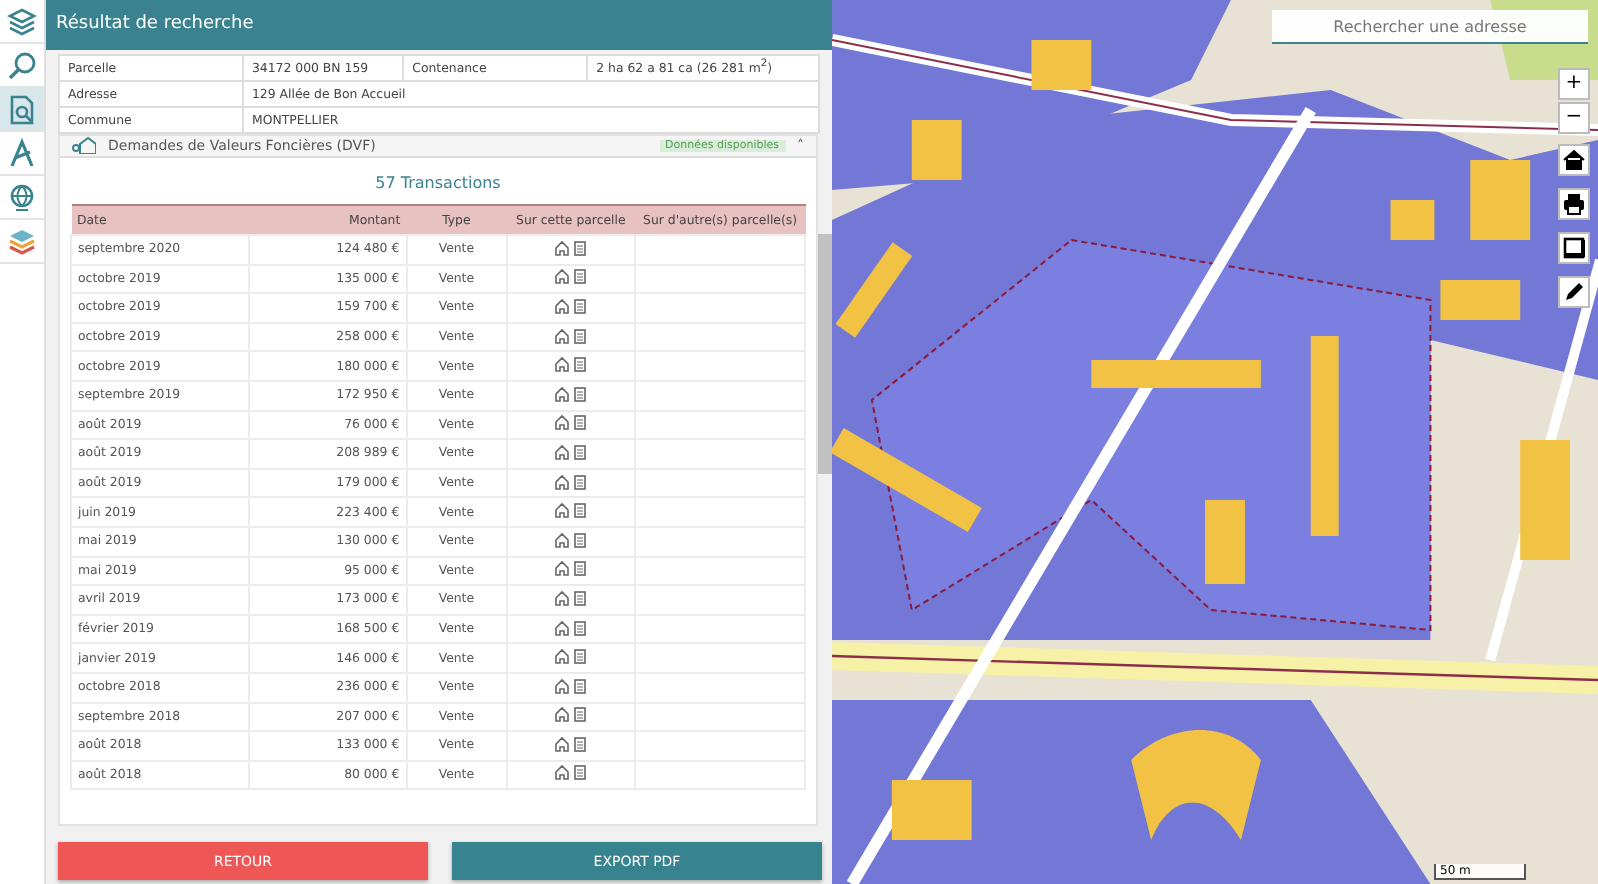 The width and height of the screenshot is (1598, 884). Describe the element at coordinates (1574, 118) in the screenshot. I see `zoom-button: −` at that location.